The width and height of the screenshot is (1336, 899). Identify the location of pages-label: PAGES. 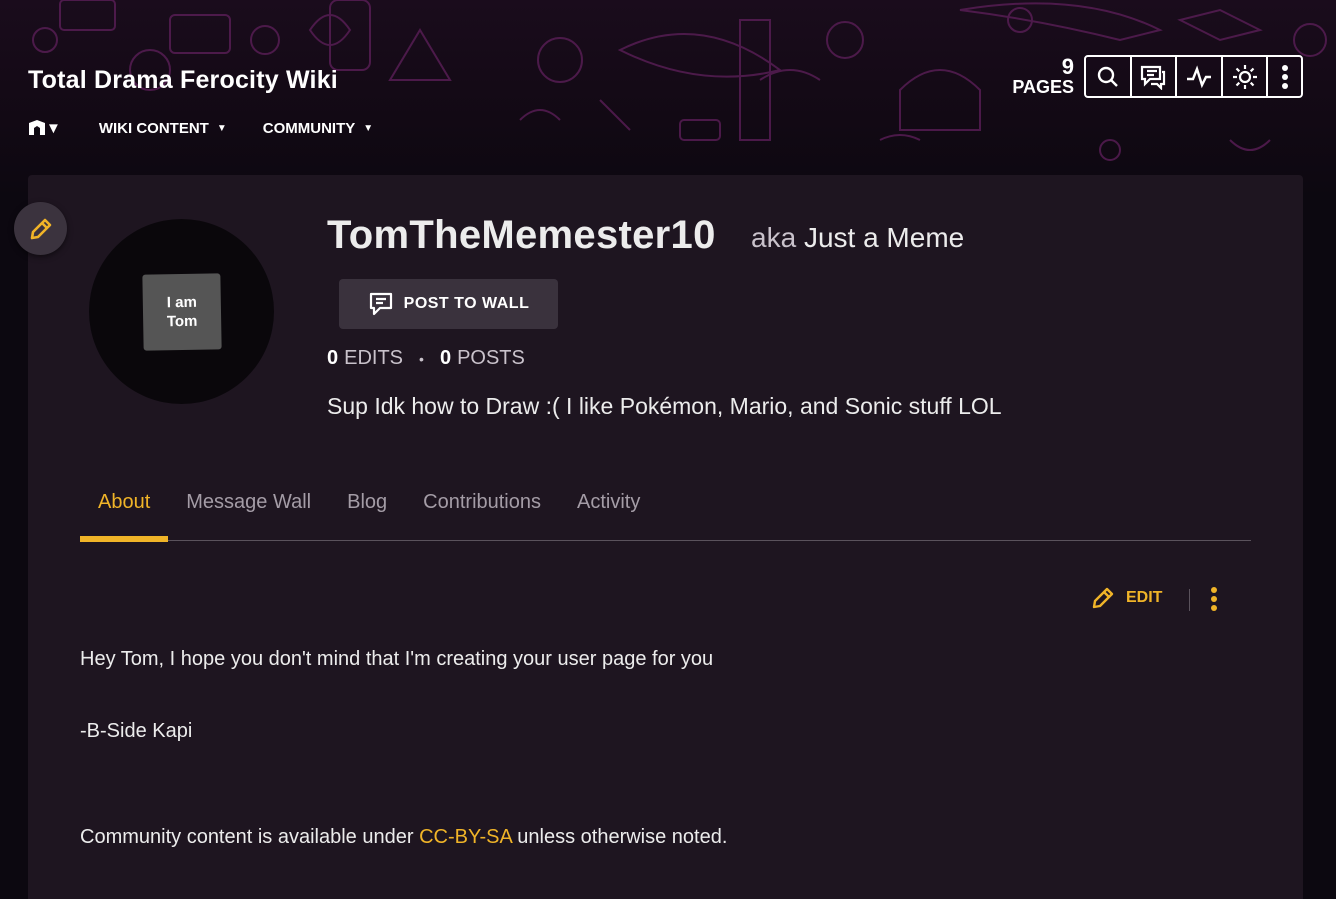
(1043, 87).